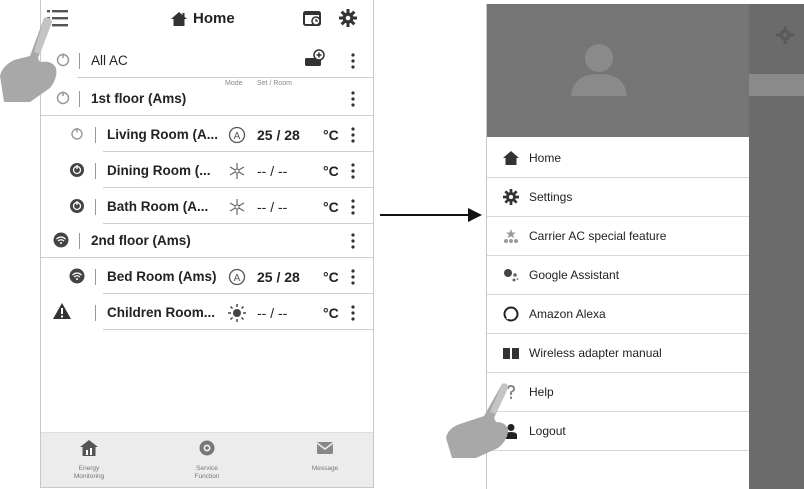  What do you see at coordinates (207, 476) in the screenshot?
I see `tab-label: Function` at bounding box center [207, 476].